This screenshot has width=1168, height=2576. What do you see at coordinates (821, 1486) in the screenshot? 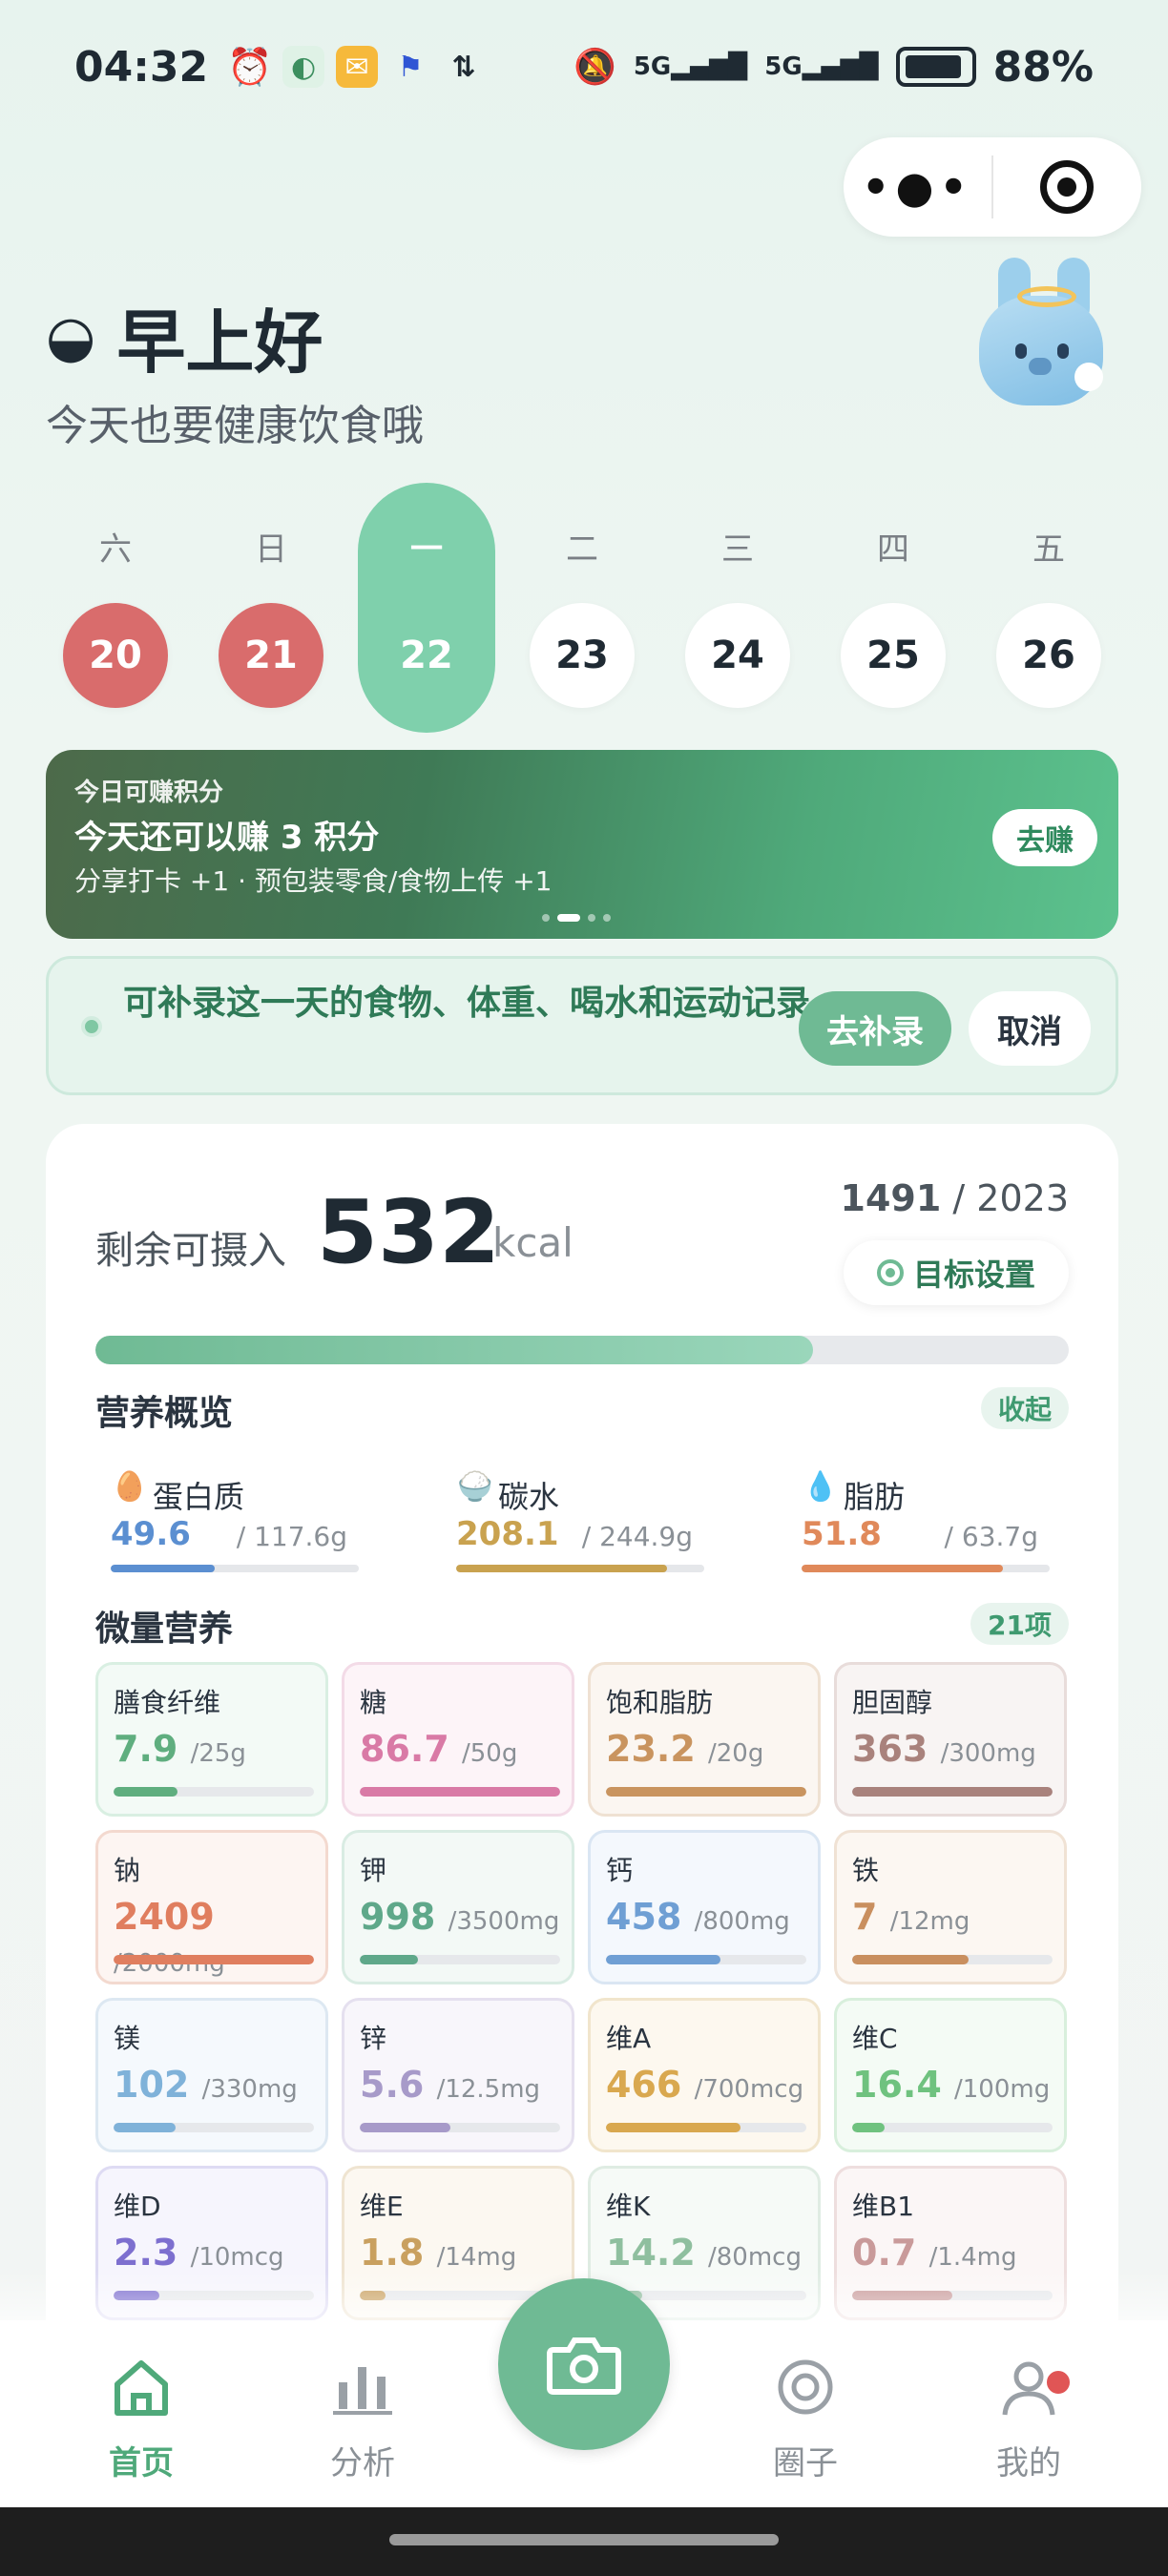
I see `oil-drop-icon: 💧` at bounding box center [821, 1486].